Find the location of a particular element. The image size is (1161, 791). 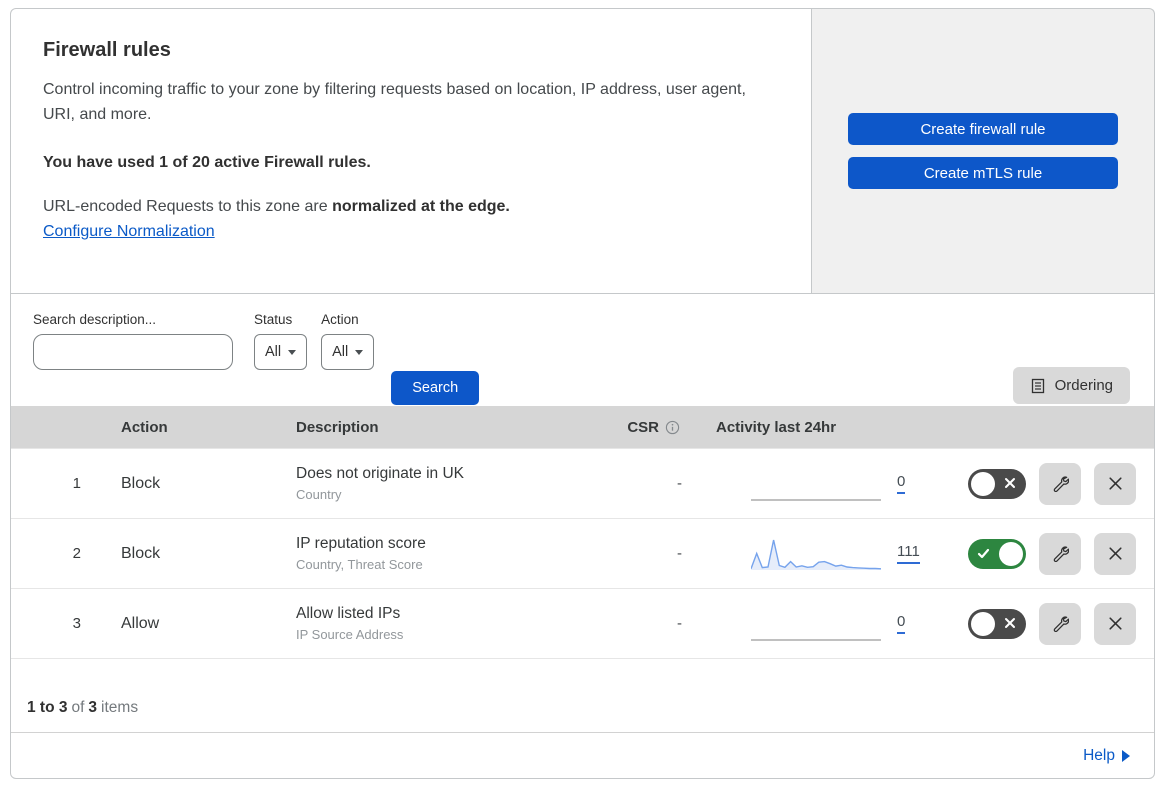

create-mtls-rule-button: Create mTLS rule is located at coordinates (983, 173).